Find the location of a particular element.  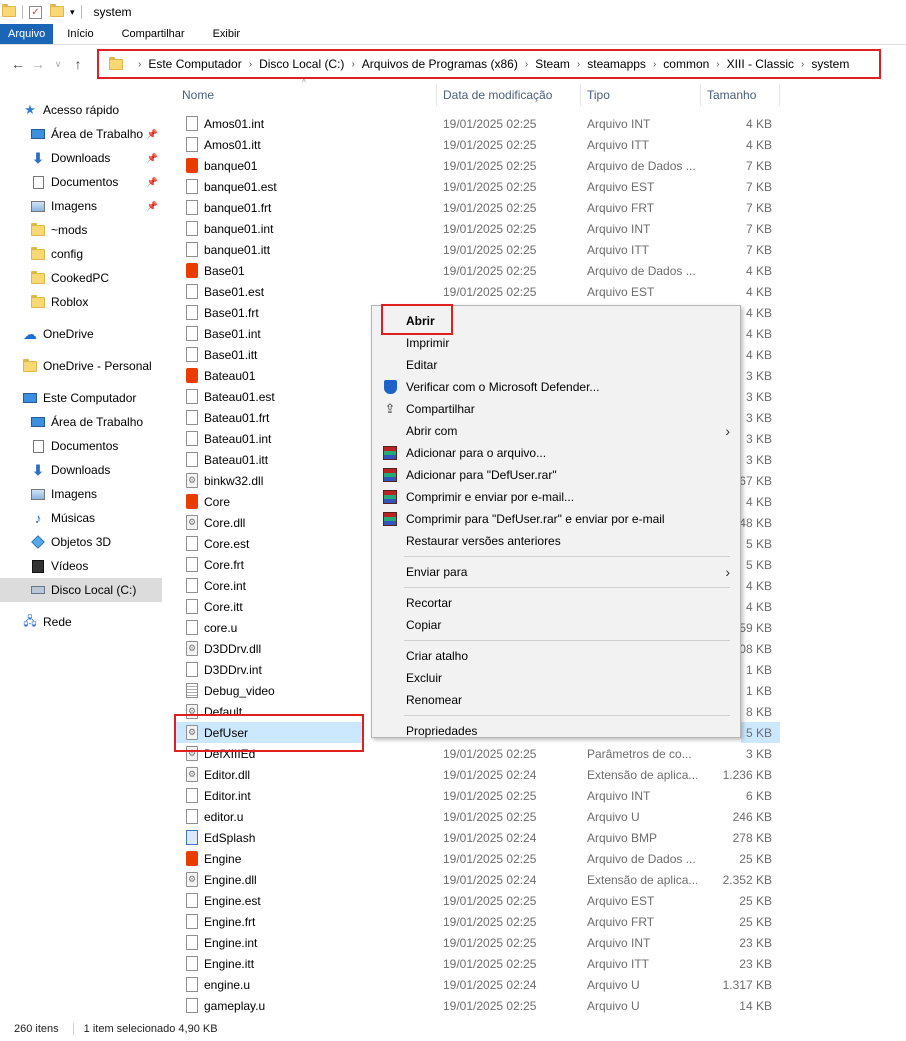

forward-arrow-icon: → is located at coordinates (38, 64).